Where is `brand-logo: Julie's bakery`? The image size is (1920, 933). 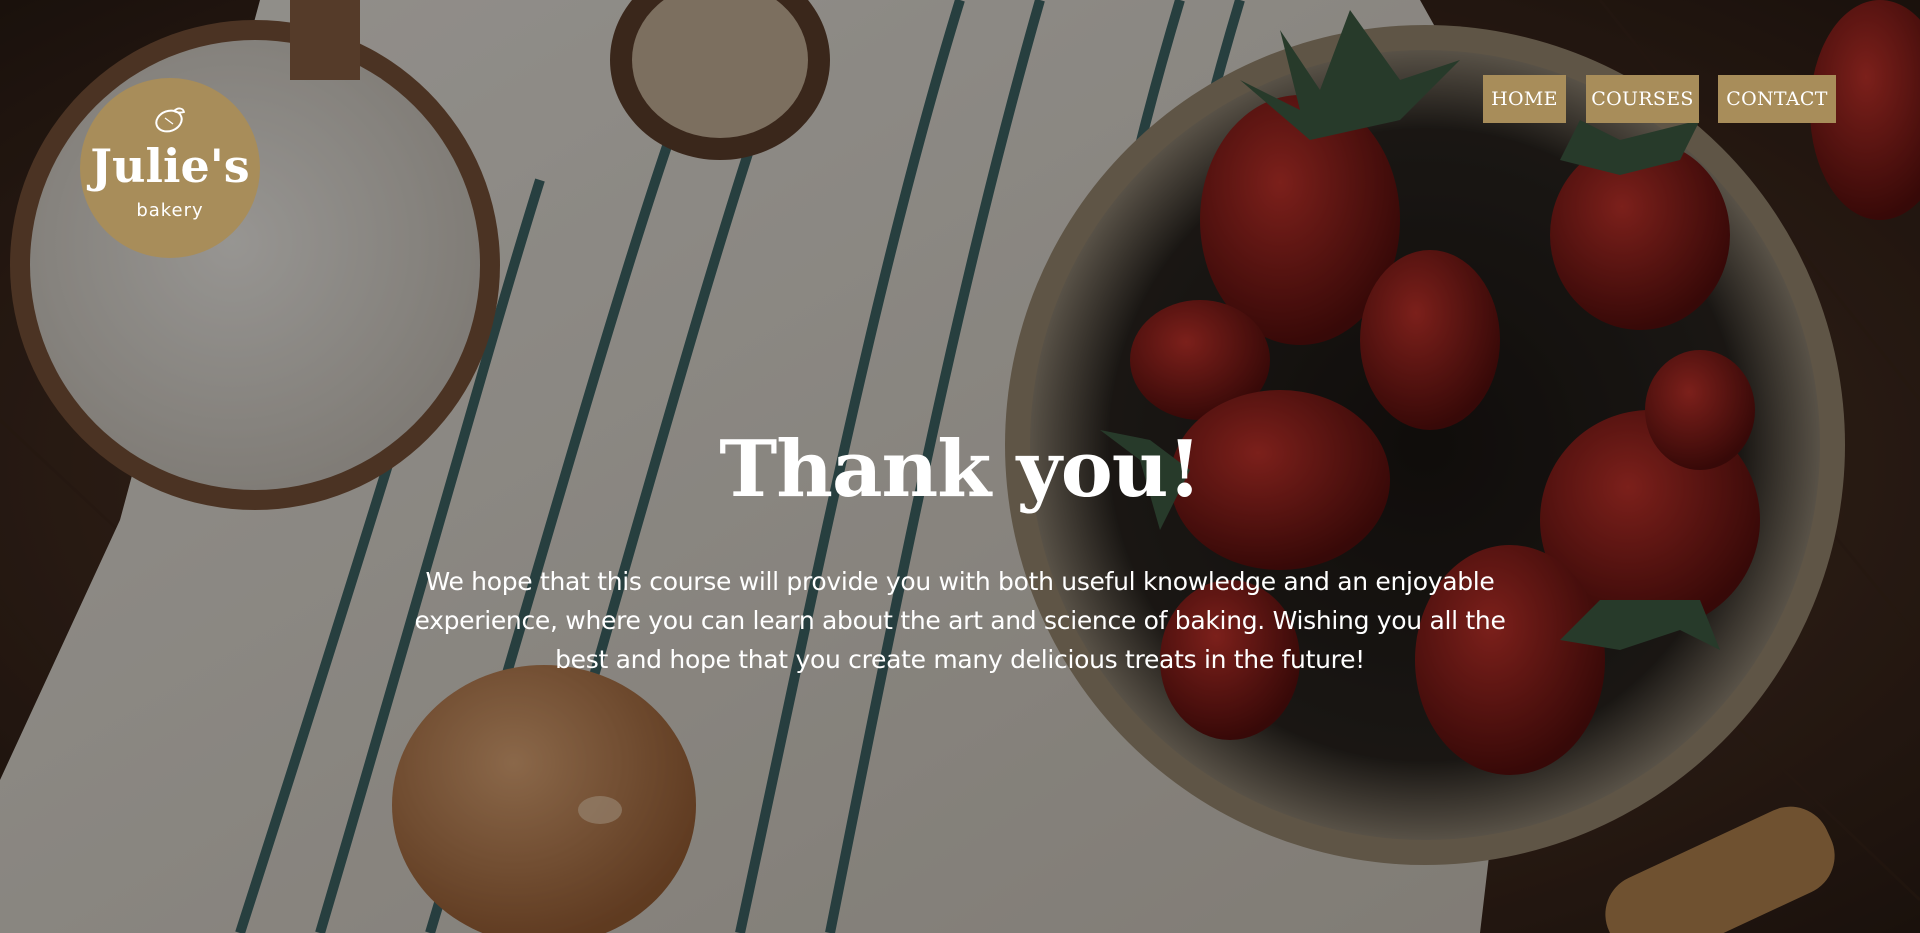
brand-logo: Julie's bakery is located at coordinates (170, 168).